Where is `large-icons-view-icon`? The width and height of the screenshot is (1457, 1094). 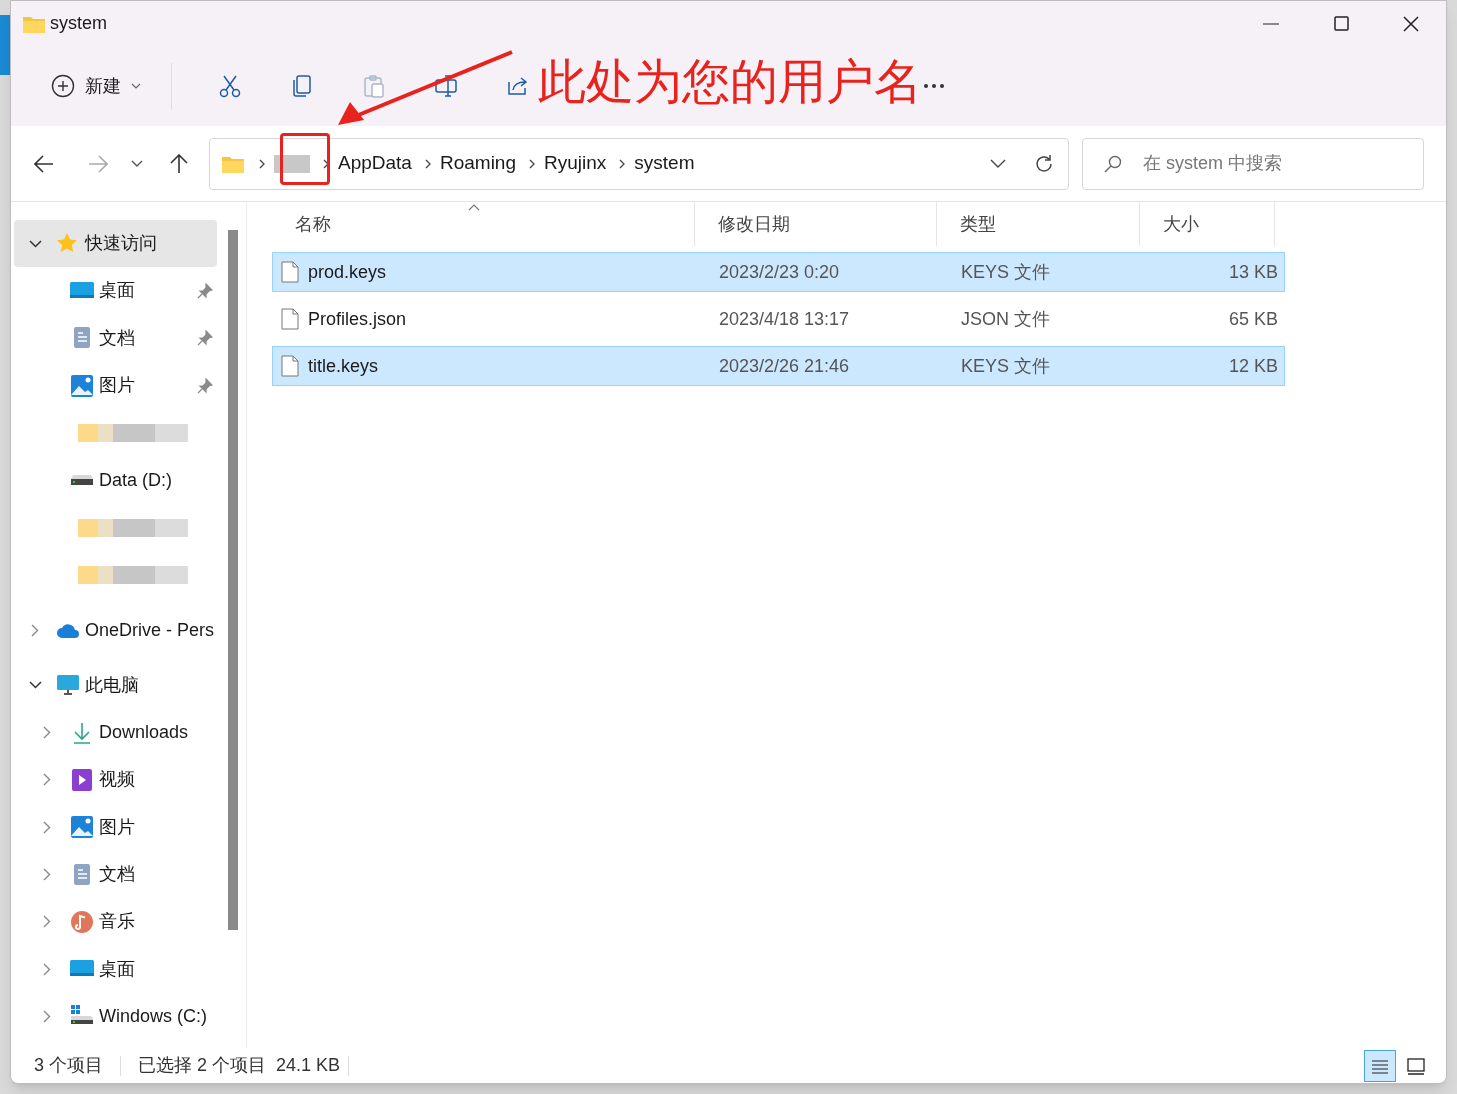
large-icons-view-icon is located at coordinates (1416, 1065).